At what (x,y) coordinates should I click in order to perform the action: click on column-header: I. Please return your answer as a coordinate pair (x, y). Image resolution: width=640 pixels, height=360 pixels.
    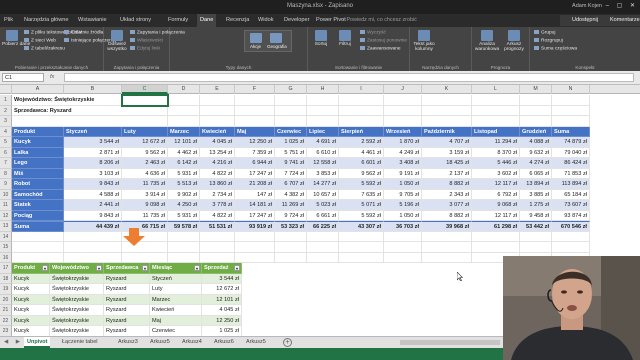
    Looking at the image, I should click on (361, 89).